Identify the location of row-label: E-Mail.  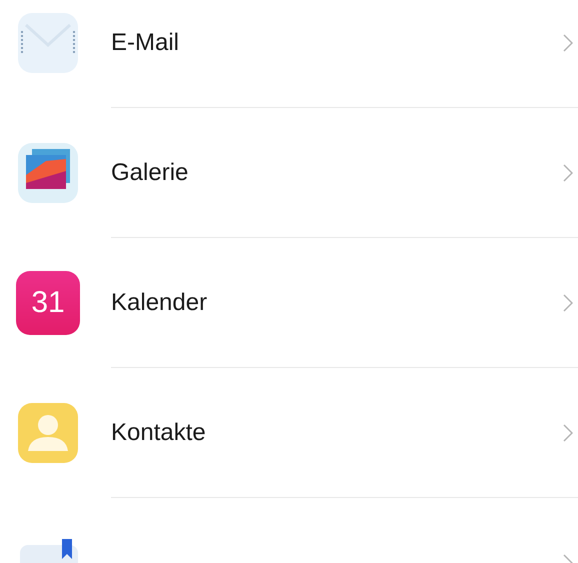
(145, 42).